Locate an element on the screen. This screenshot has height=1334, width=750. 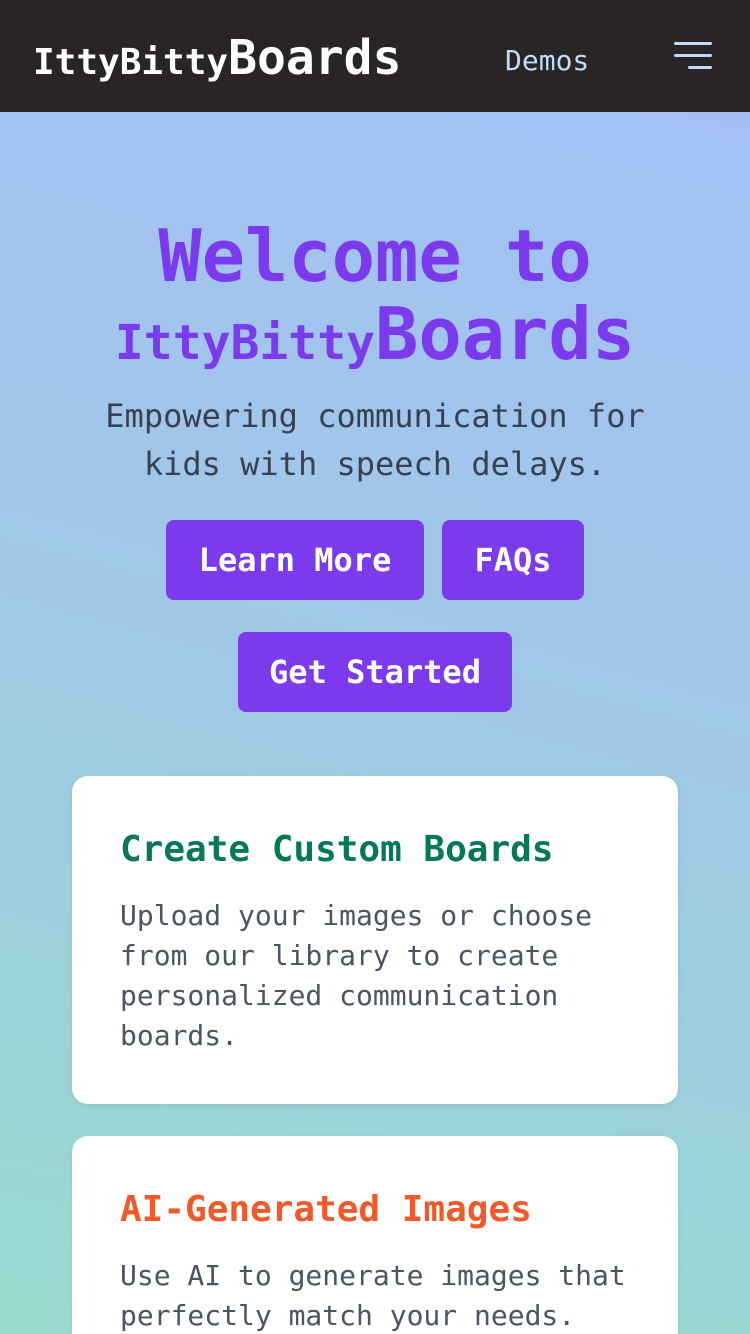
brand-logo: IttyBitty Boards is located at coordinates (217, 58).